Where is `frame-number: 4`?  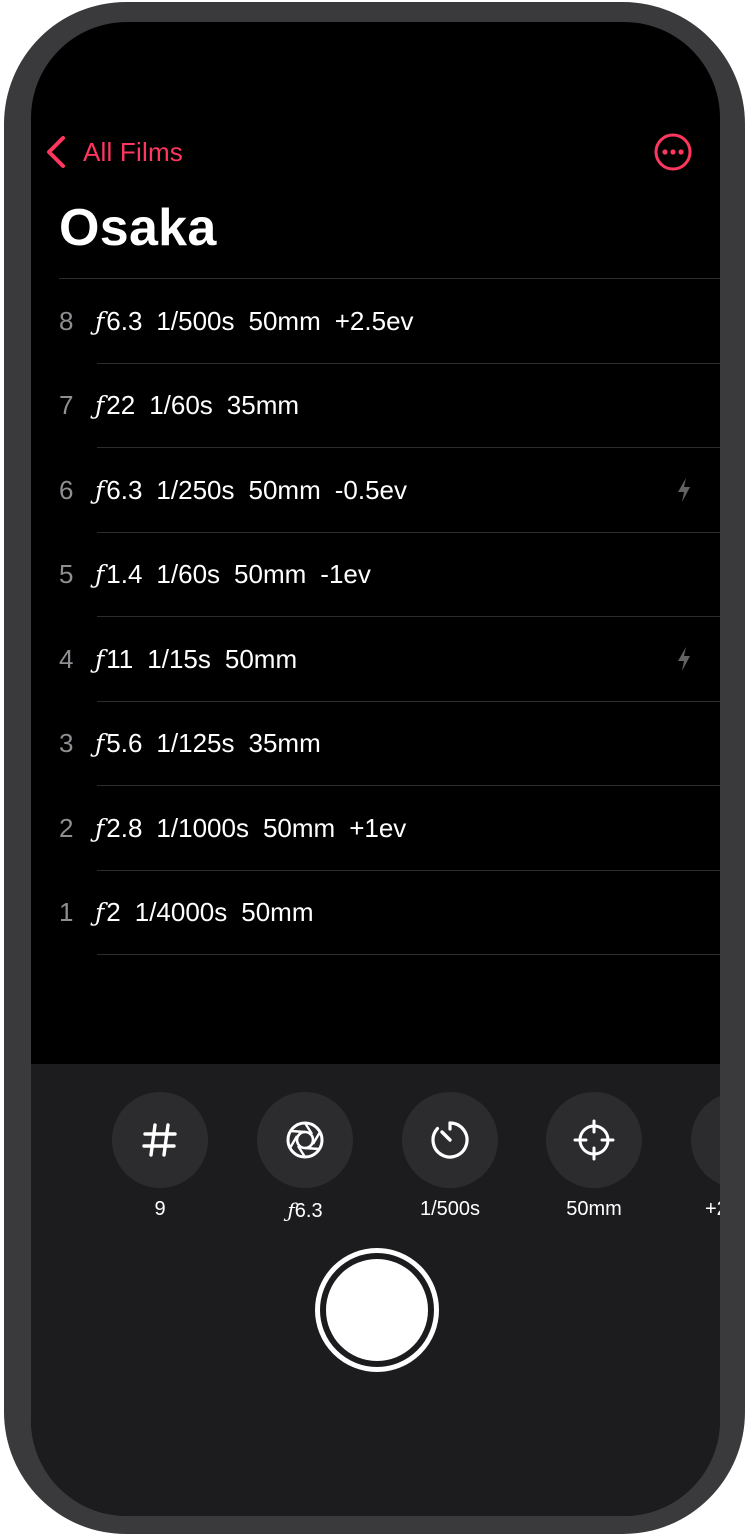
frame-number: 4 is located at coordinates (66, 658).